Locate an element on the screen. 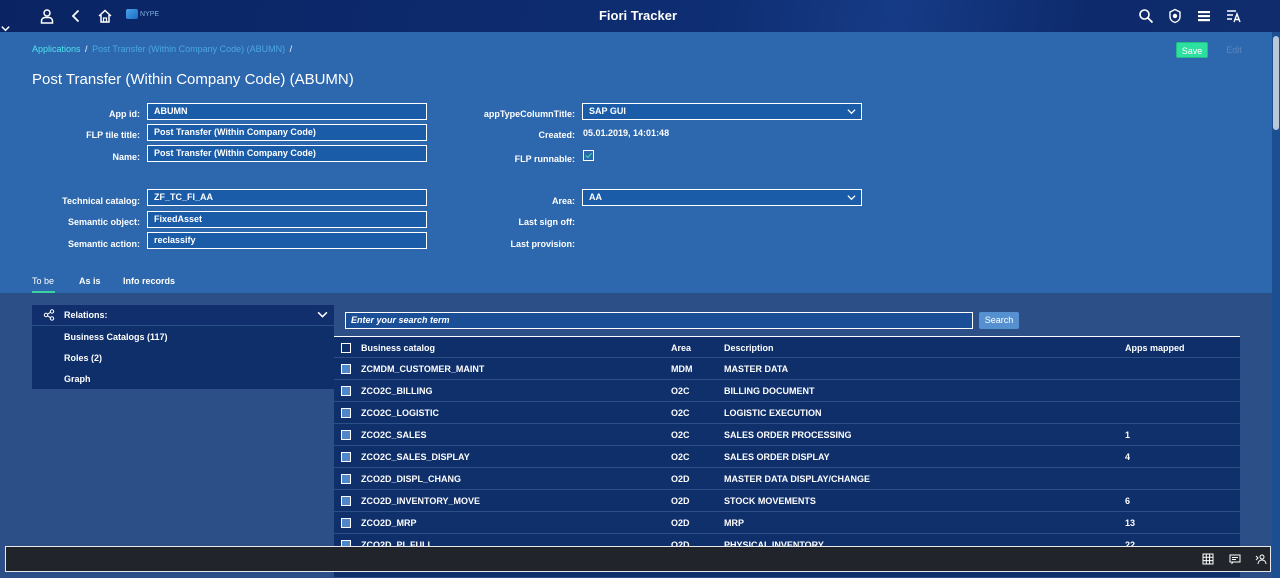 Image resolution: width=1280 pixels, height=578 pixels. cell-description: BILLING DOCUMENT is located at coordinates (769, 391).